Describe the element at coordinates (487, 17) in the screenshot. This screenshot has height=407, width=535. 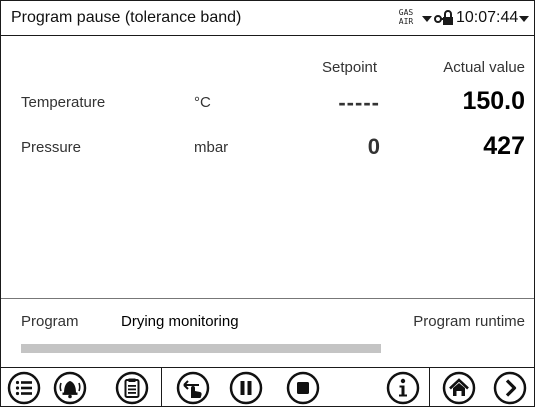
I see `clock-time: 10:07:44` at that location.